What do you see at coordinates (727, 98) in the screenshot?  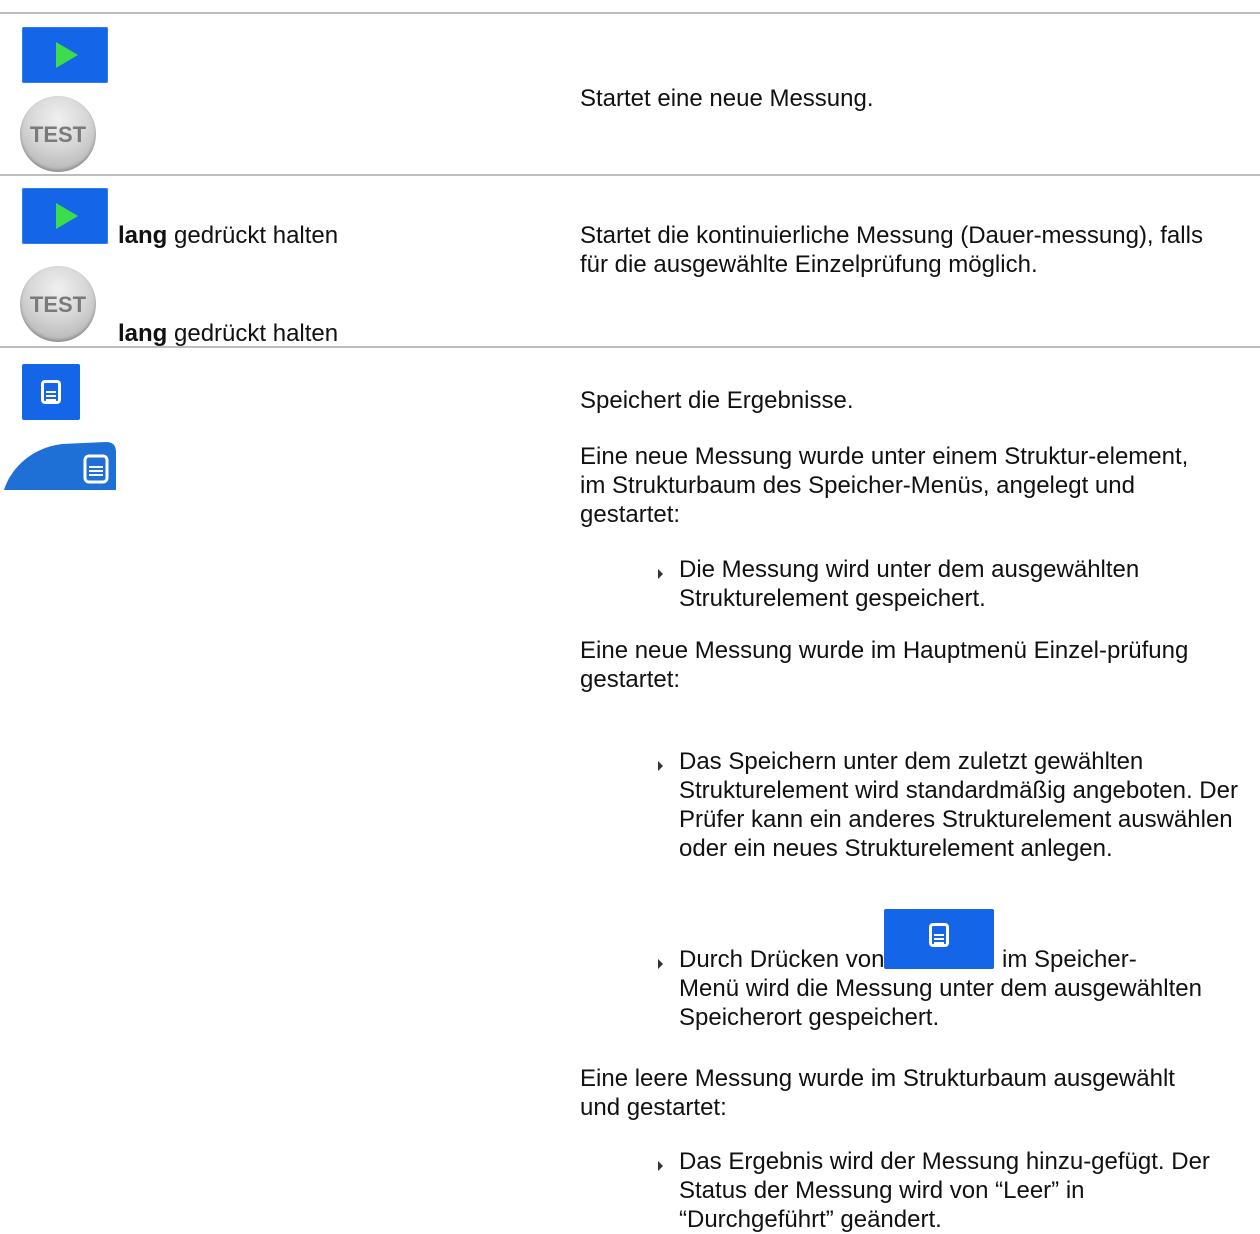 I see `row1-description: Startet eine neue Messung.` at bounding box center [727, 98].